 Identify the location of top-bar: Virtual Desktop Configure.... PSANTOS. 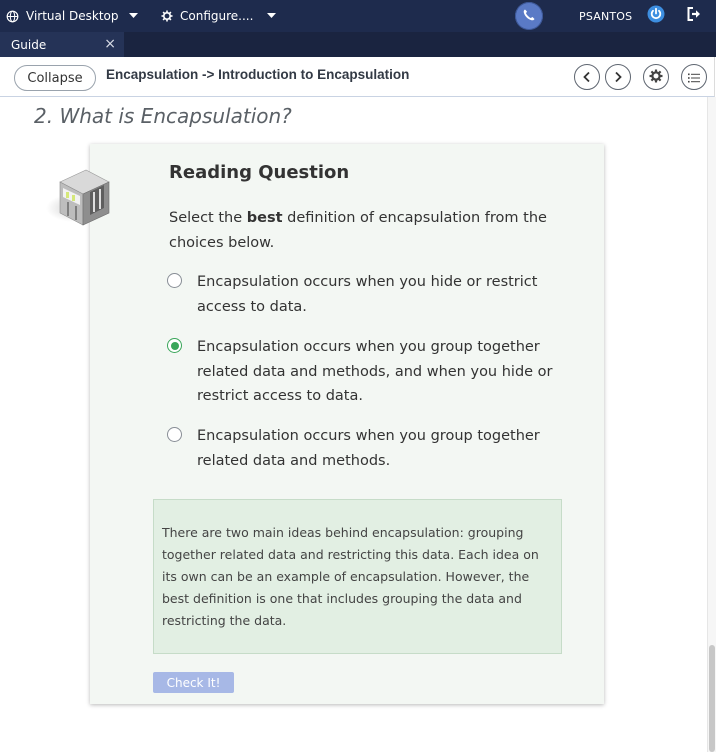
(358, 16).